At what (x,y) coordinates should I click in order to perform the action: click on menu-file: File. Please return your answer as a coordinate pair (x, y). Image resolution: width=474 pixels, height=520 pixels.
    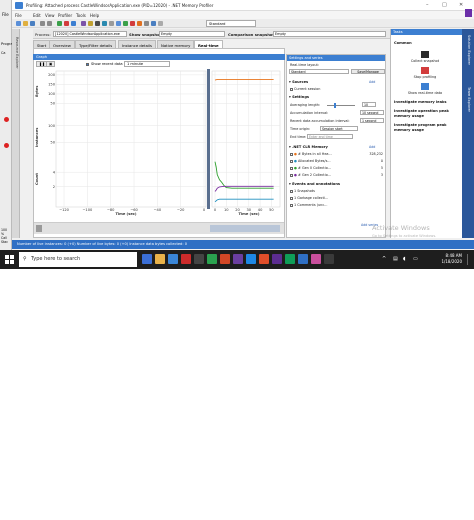
    Looking at the image, I should click on (18, 15).